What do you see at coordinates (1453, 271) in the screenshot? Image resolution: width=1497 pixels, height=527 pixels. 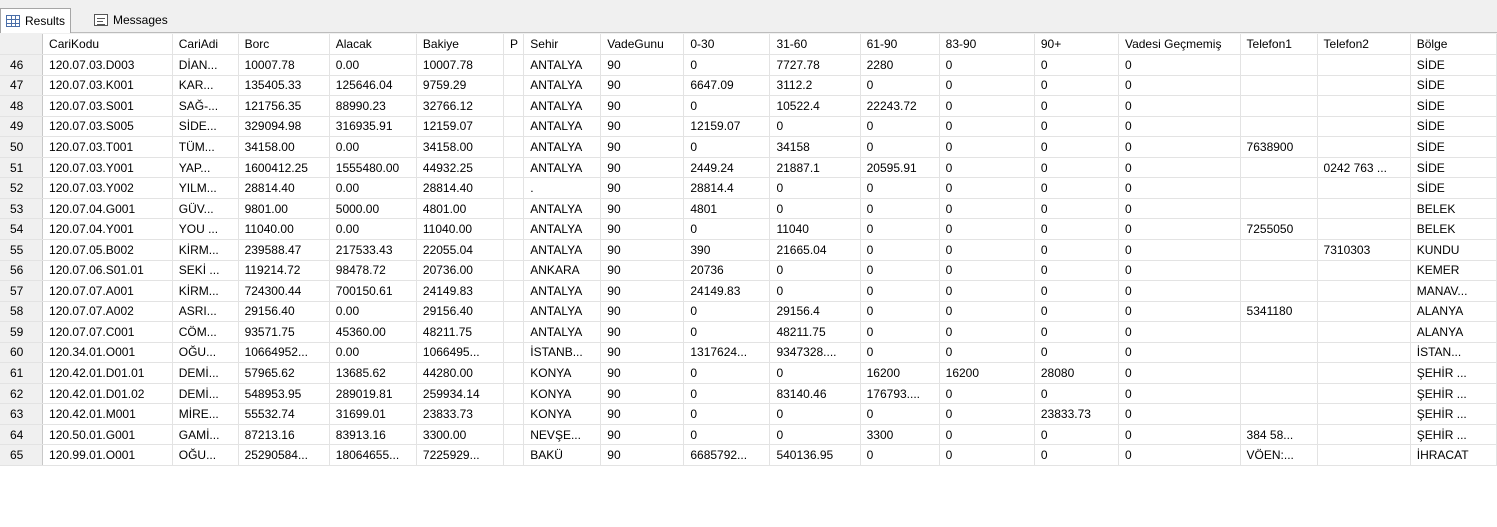 I see `table-cell: KEMER` at bounding box center [1453, 271].